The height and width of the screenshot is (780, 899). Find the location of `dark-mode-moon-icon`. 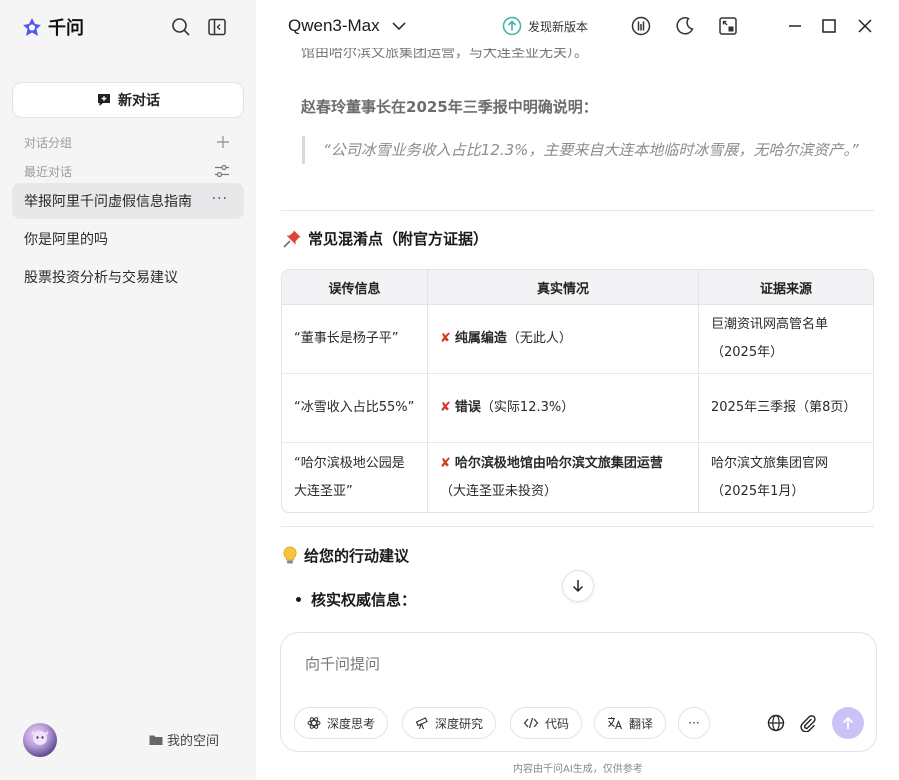

dark-mode-moon-icon is located at coordinates (685, 26).